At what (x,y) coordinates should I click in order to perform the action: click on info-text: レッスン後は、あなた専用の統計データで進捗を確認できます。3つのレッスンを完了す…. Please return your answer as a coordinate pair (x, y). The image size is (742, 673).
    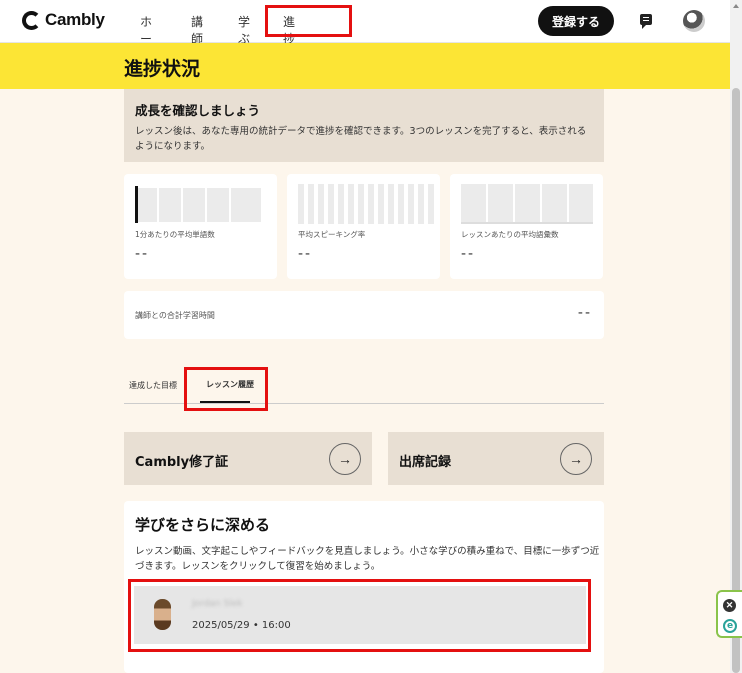
    Looking at the image, I should click on (361, 139).